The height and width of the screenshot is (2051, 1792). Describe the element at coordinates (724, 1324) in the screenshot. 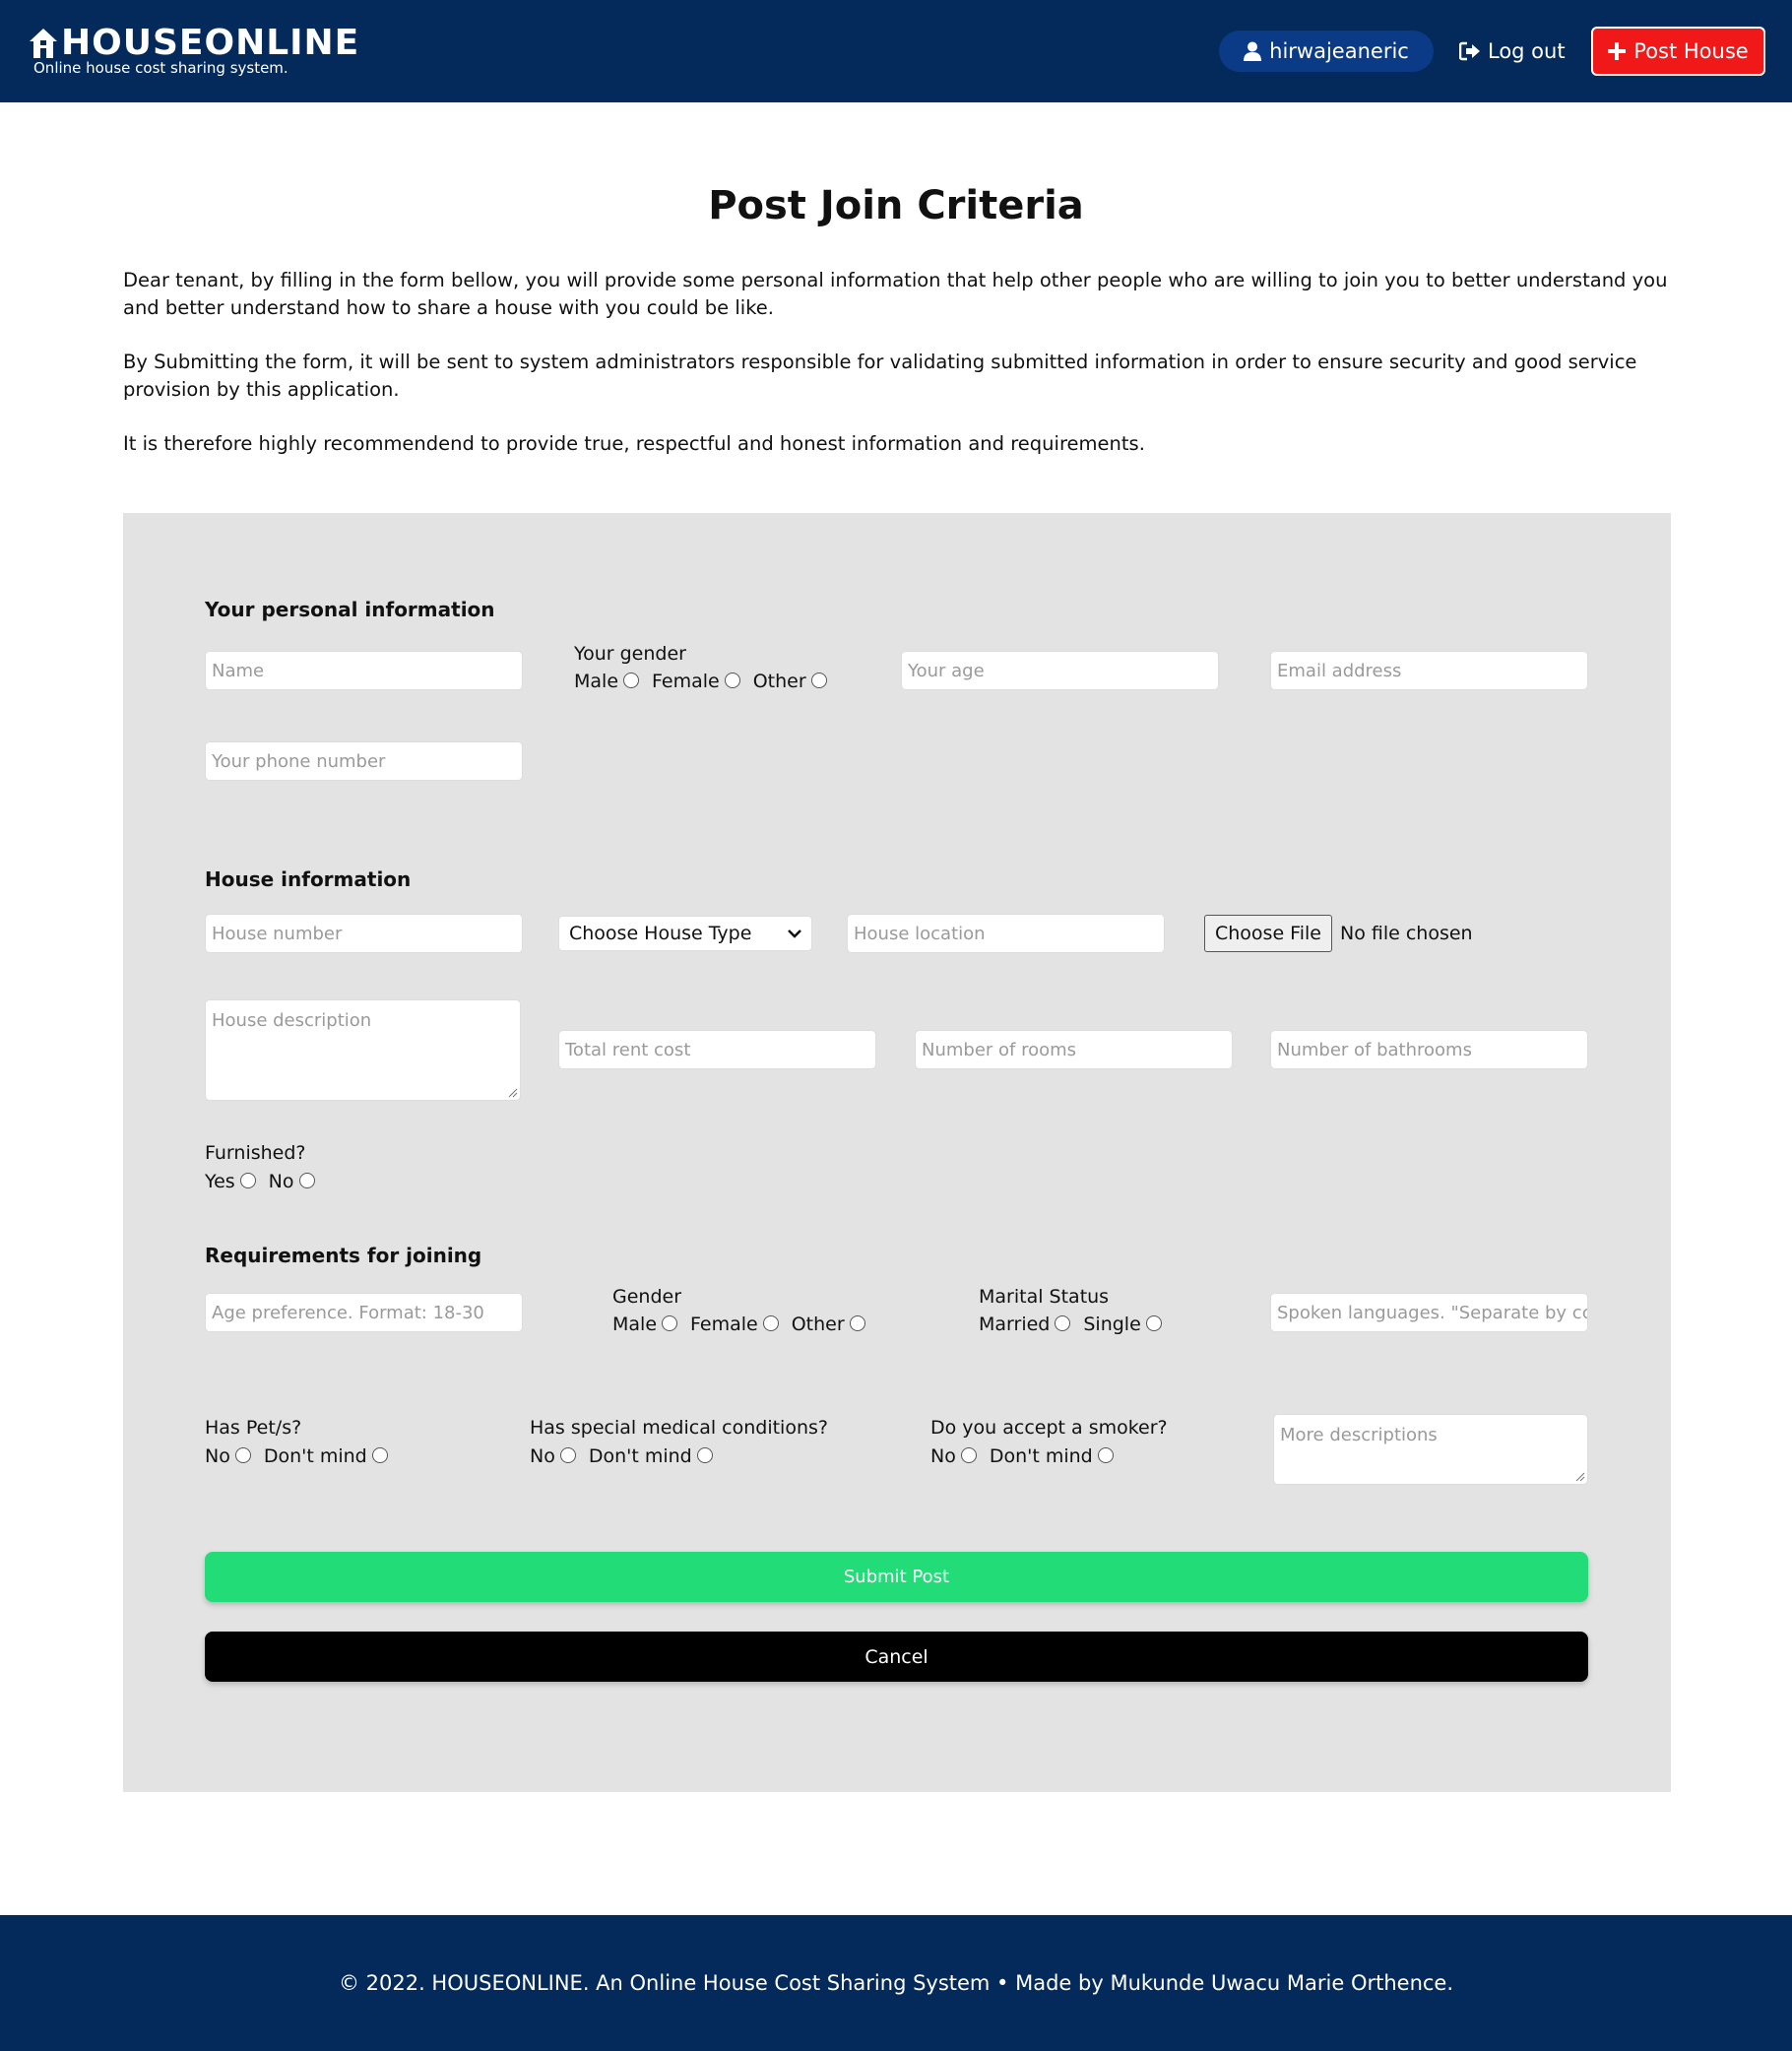

I see `req-gender-female-label: Female` at that location.